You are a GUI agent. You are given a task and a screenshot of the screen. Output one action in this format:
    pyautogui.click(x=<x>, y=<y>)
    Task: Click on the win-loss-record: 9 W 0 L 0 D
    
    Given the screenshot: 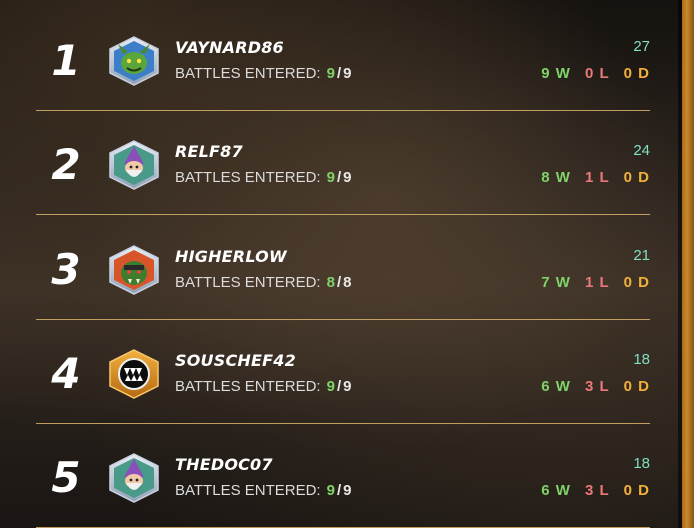 What is the action you would take?
    pyautogui.click(x=595, y=73)
    